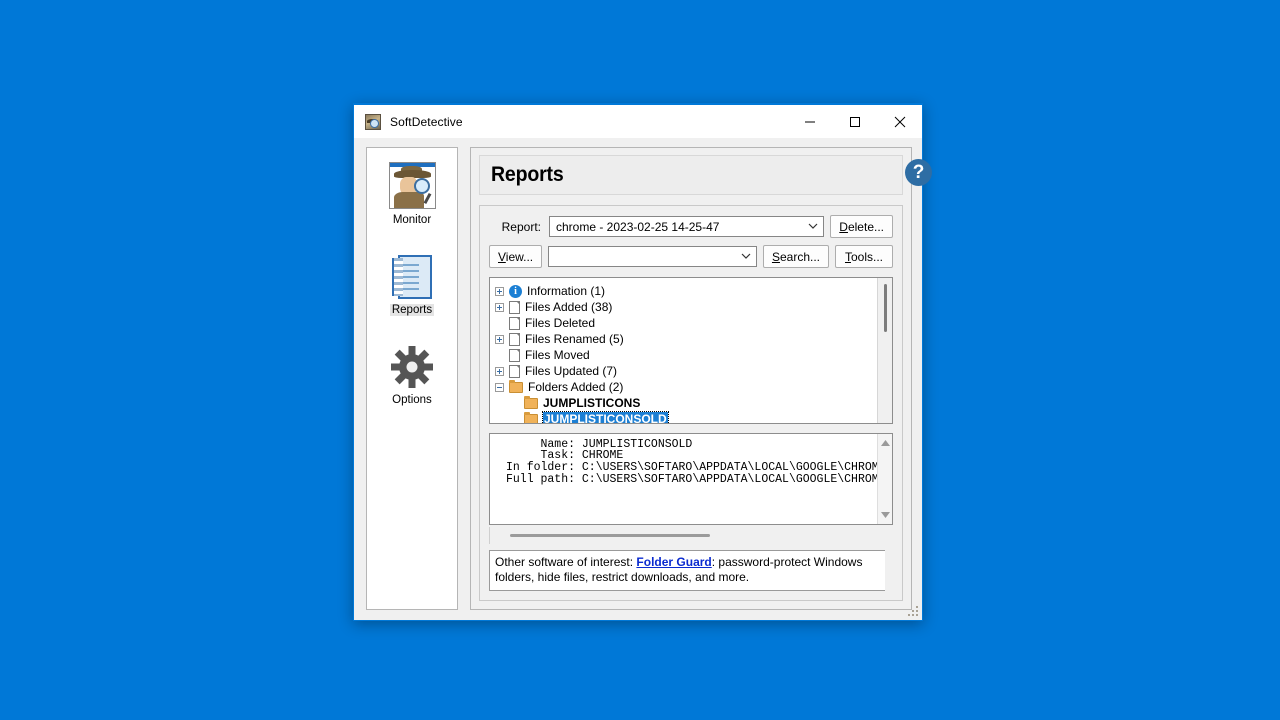 The height and width of the screenshot is (720, 1280). I want to click on tree-item-files-renamed: Files Renamed (5), so click(693, 339).